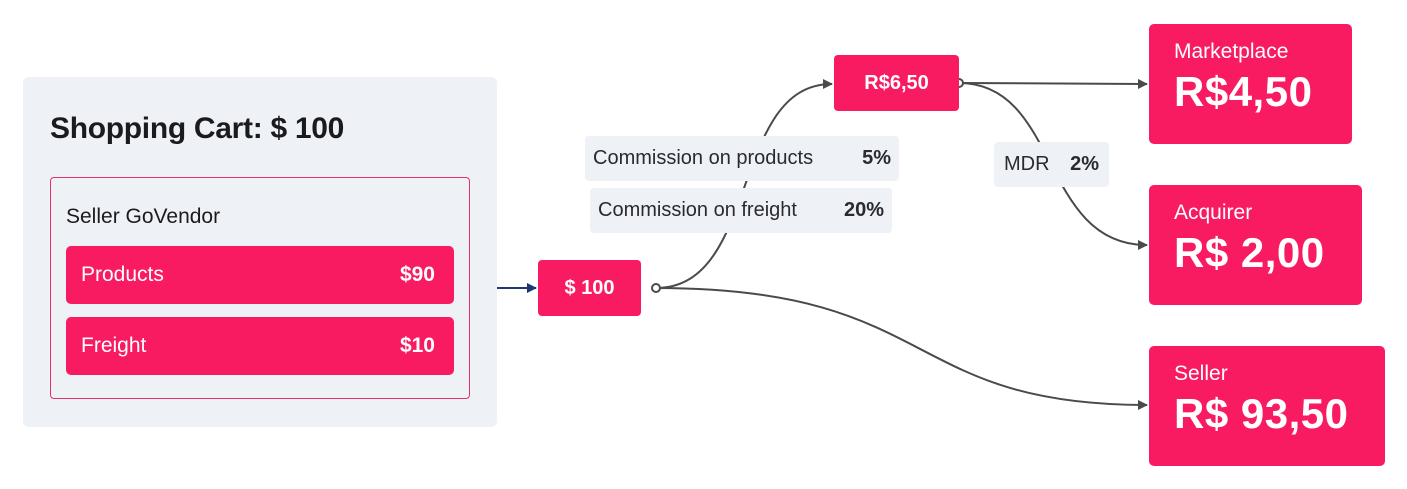  Describe the element at coordinates (656, 288) in the screenshot. I see `connector-node-total` at that location.